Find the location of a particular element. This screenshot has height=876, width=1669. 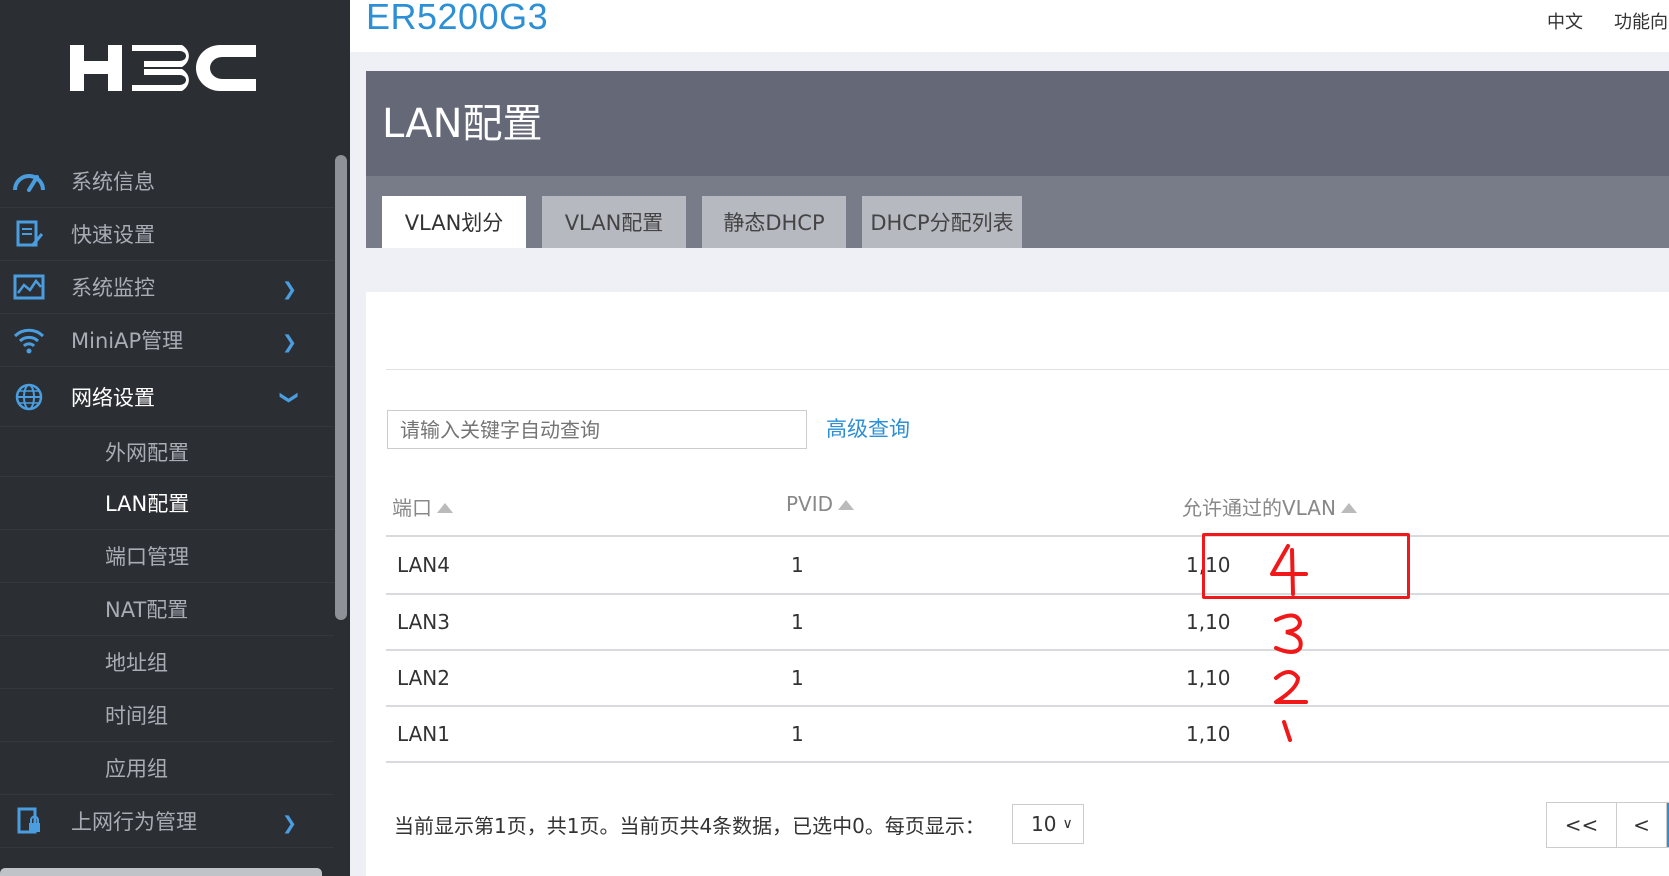

globe-icon is located at coordinates (29, 397).